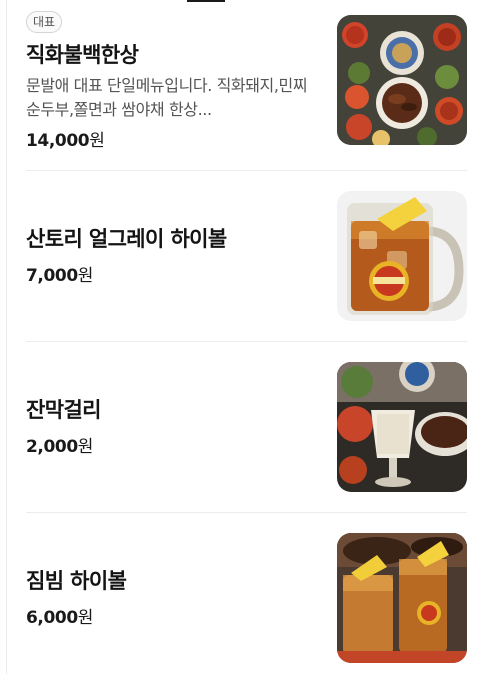 Image resolution: width=480 pixels, height=674 pixels. I want to click on menu-item-name: 짐빔 하이볼, so click(76, 581).